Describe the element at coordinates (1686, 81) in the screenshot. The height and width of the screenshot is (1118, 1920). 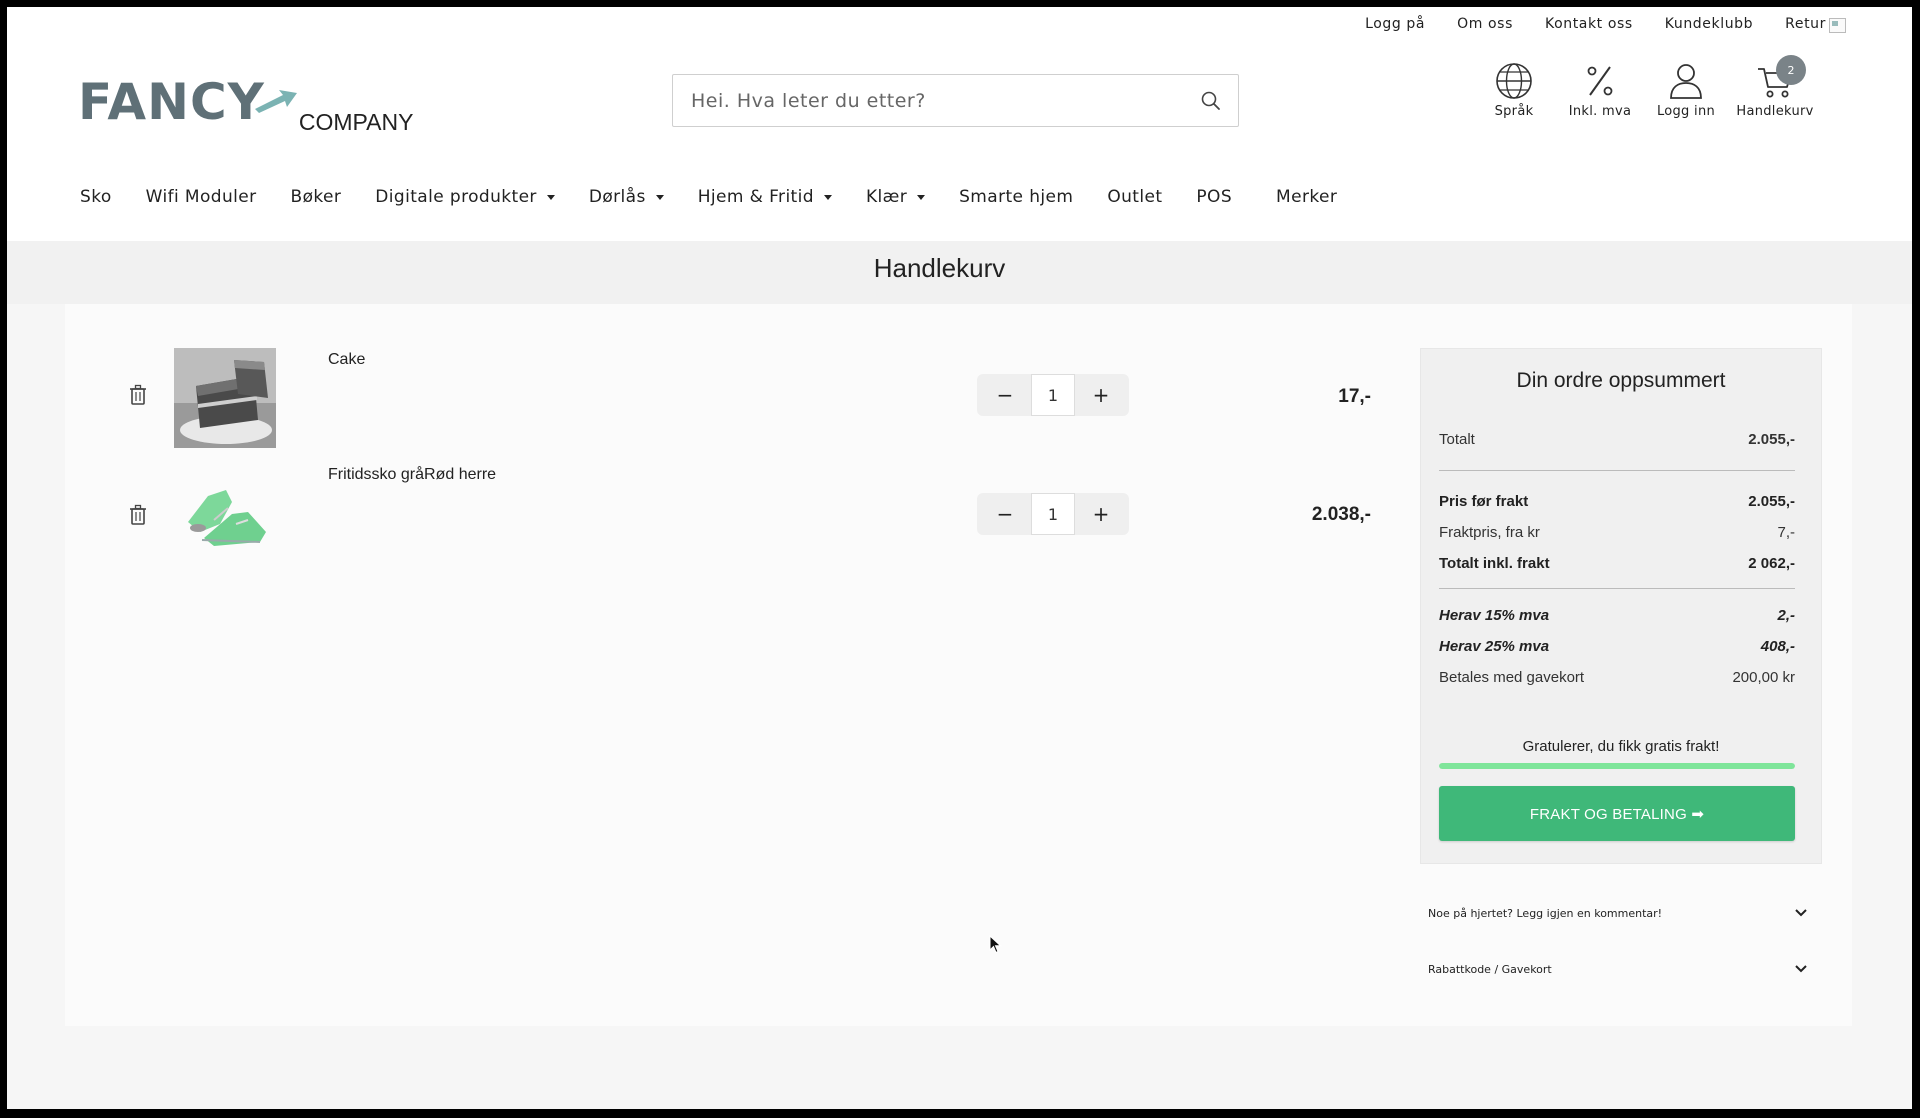
I see `user-icon` at that location.